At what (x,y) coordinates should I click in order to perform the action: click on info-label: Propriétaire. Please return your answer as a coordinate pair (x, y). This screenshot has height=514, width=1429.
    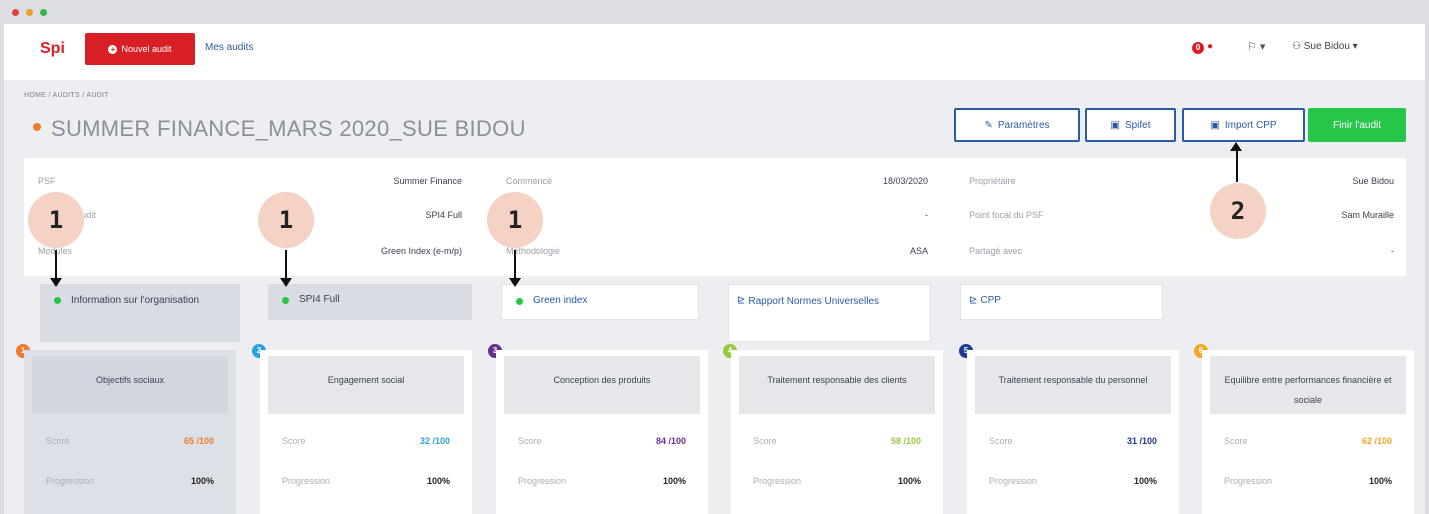
    Looking at the image, I should click on (992, 181).